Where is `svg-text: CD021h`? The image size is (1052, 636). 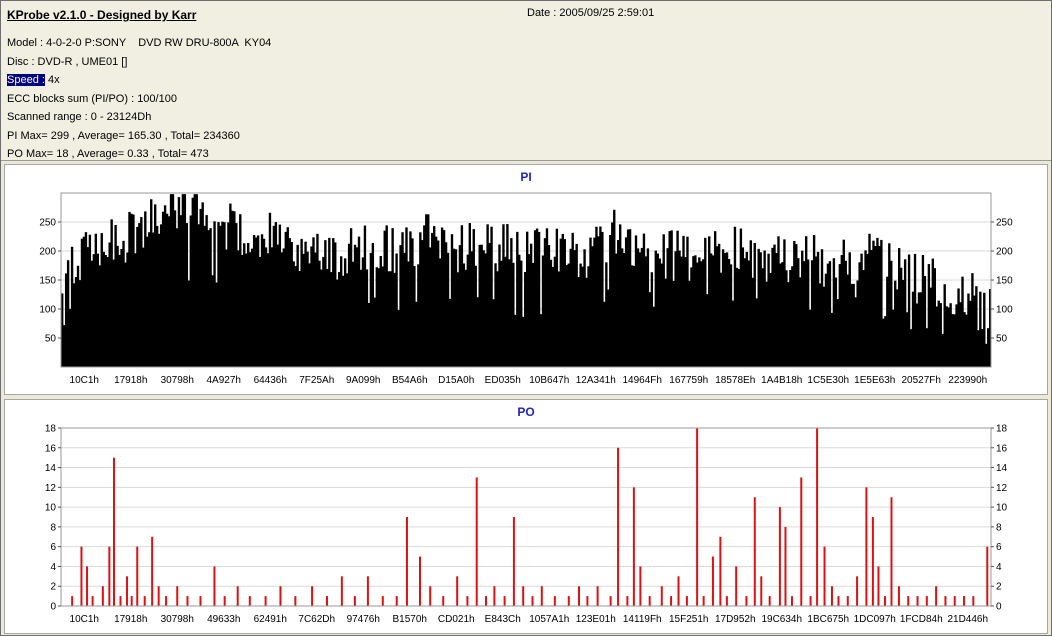 svg-text: CD021h is located at coordinates (456, 619).